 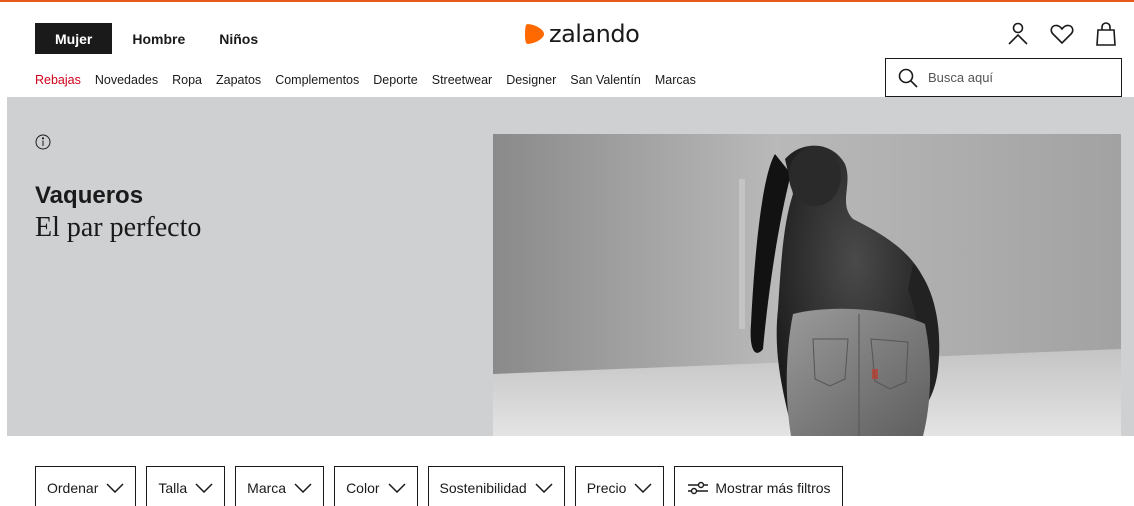 I want to click on more-filters-button: Mostrar más filtros, so click(x=758, y=486).